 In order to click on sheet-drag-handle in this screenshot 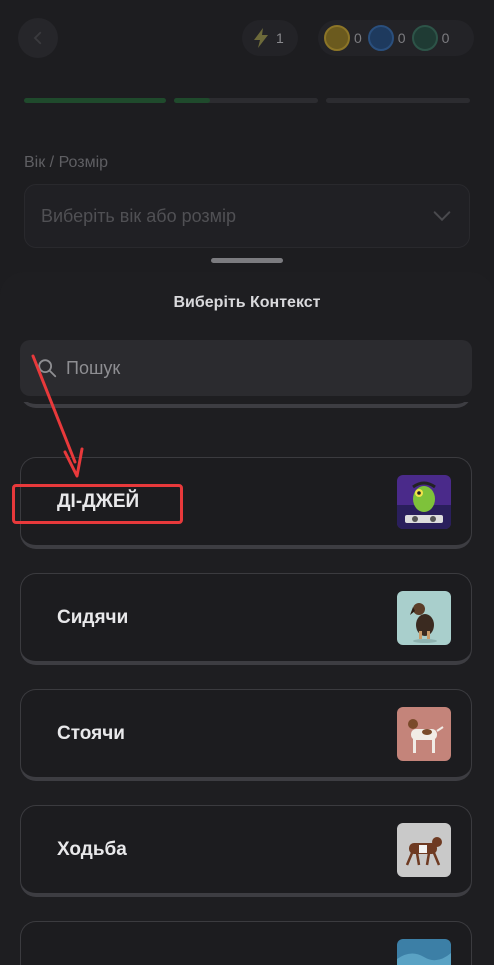, I will do `click(247, 260)`.